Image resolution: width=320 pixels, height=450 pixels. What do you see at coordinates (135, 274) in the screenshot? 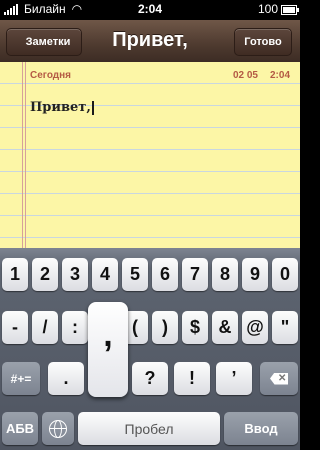
I see `key-5: 5` at bounding box center [135, 274].